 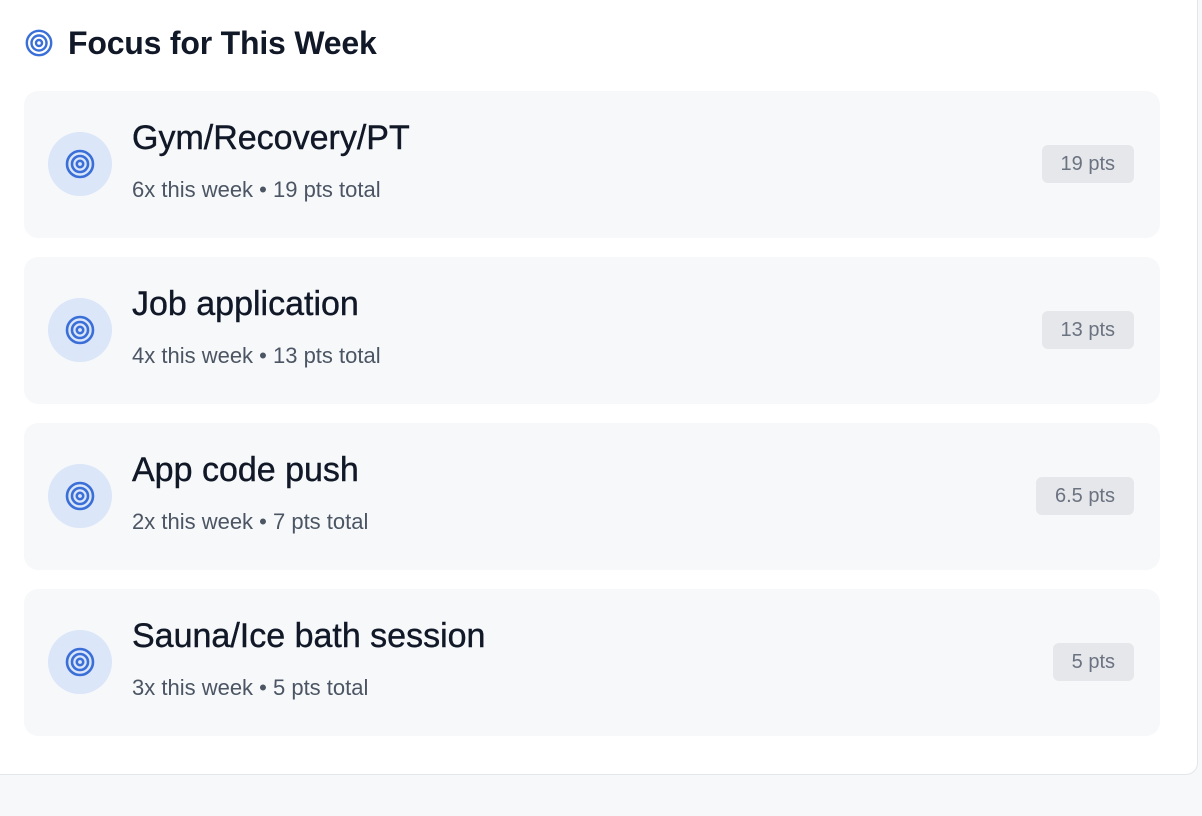 I want to click on points-badge: 6.5 pts, so click(x=1084, y=496).